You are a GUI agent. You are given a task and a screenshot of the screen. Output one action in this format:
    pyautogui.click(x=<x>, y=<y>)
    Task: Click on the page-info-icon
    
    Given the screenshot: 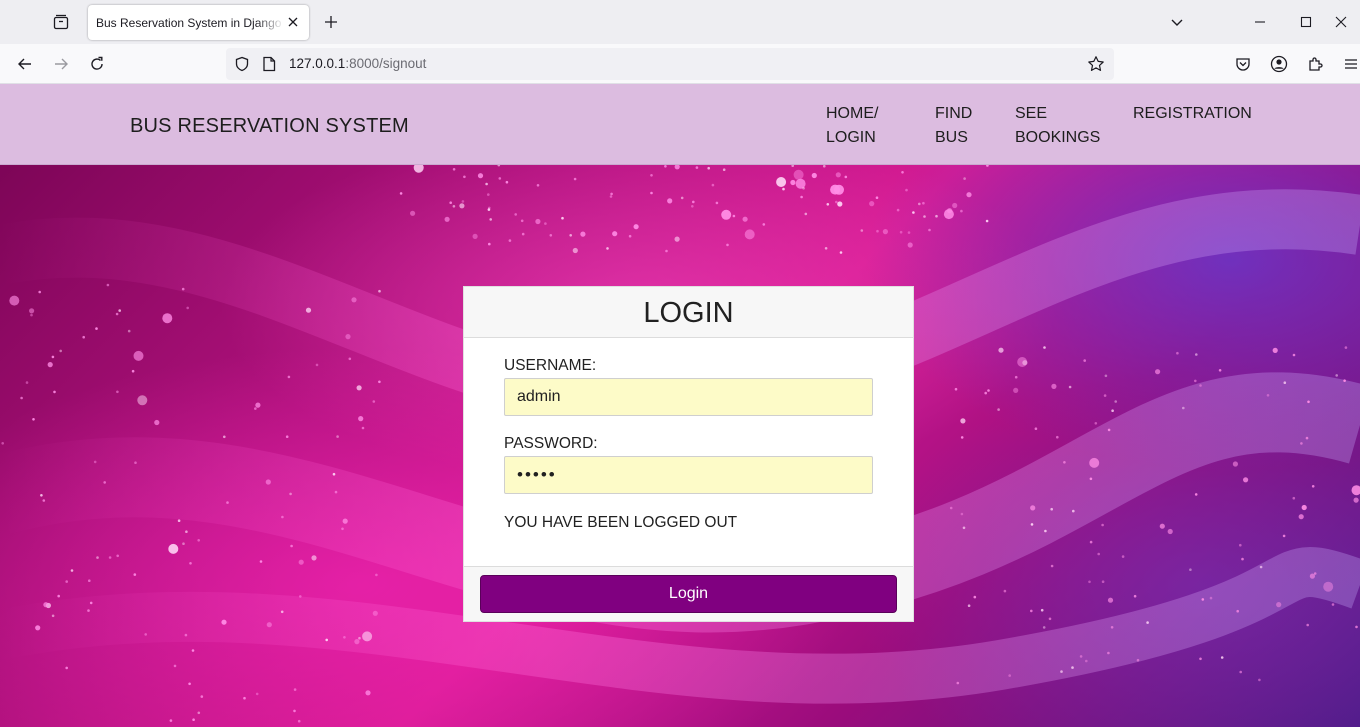 What is the action you would take?
    pyautogui.click(x=269, y=66)
    